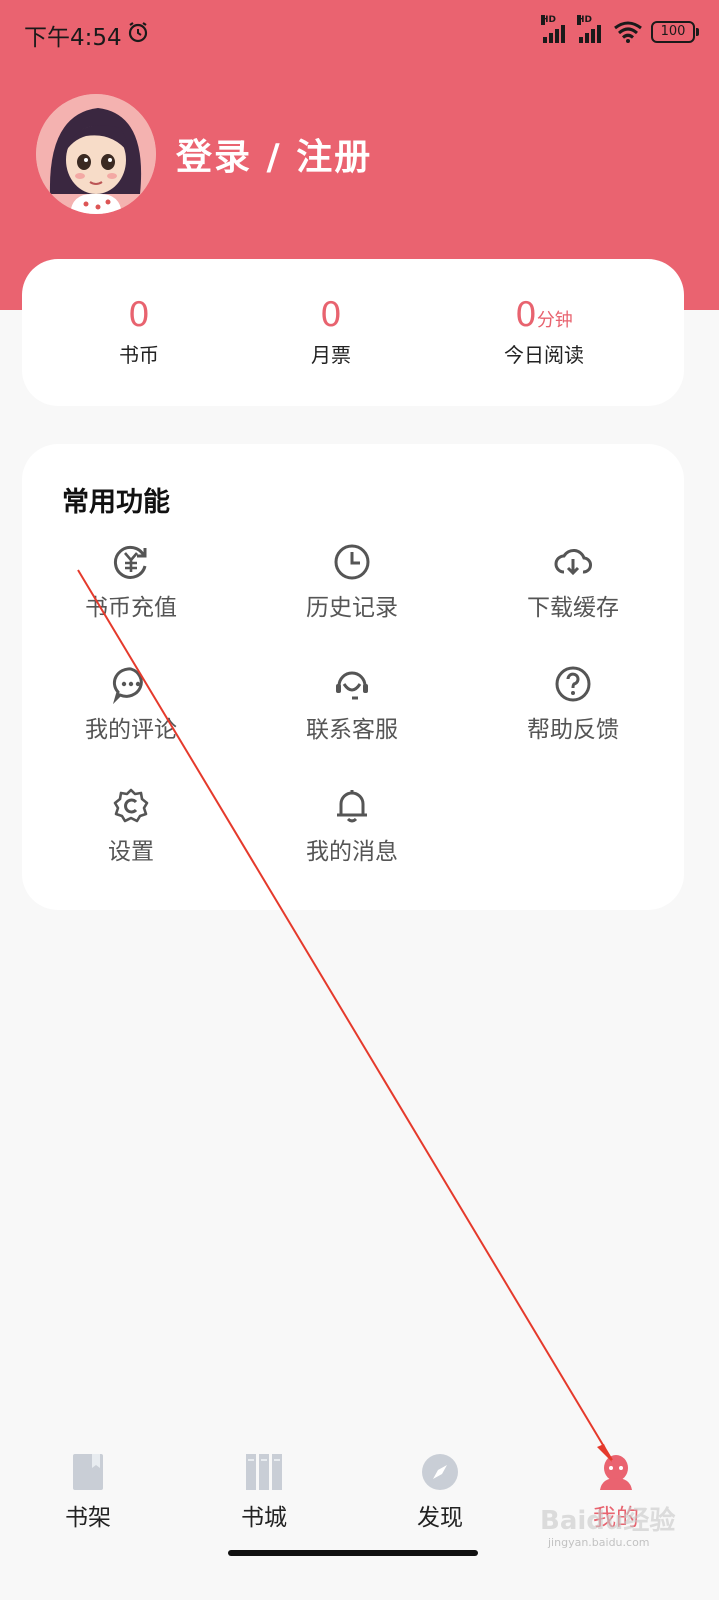 Image resolution: width=719 pixels, height=1600 pixels. Describe the element at coordinates (264, 1472) in the screenshot. I see `bookstore-icon` at that location.